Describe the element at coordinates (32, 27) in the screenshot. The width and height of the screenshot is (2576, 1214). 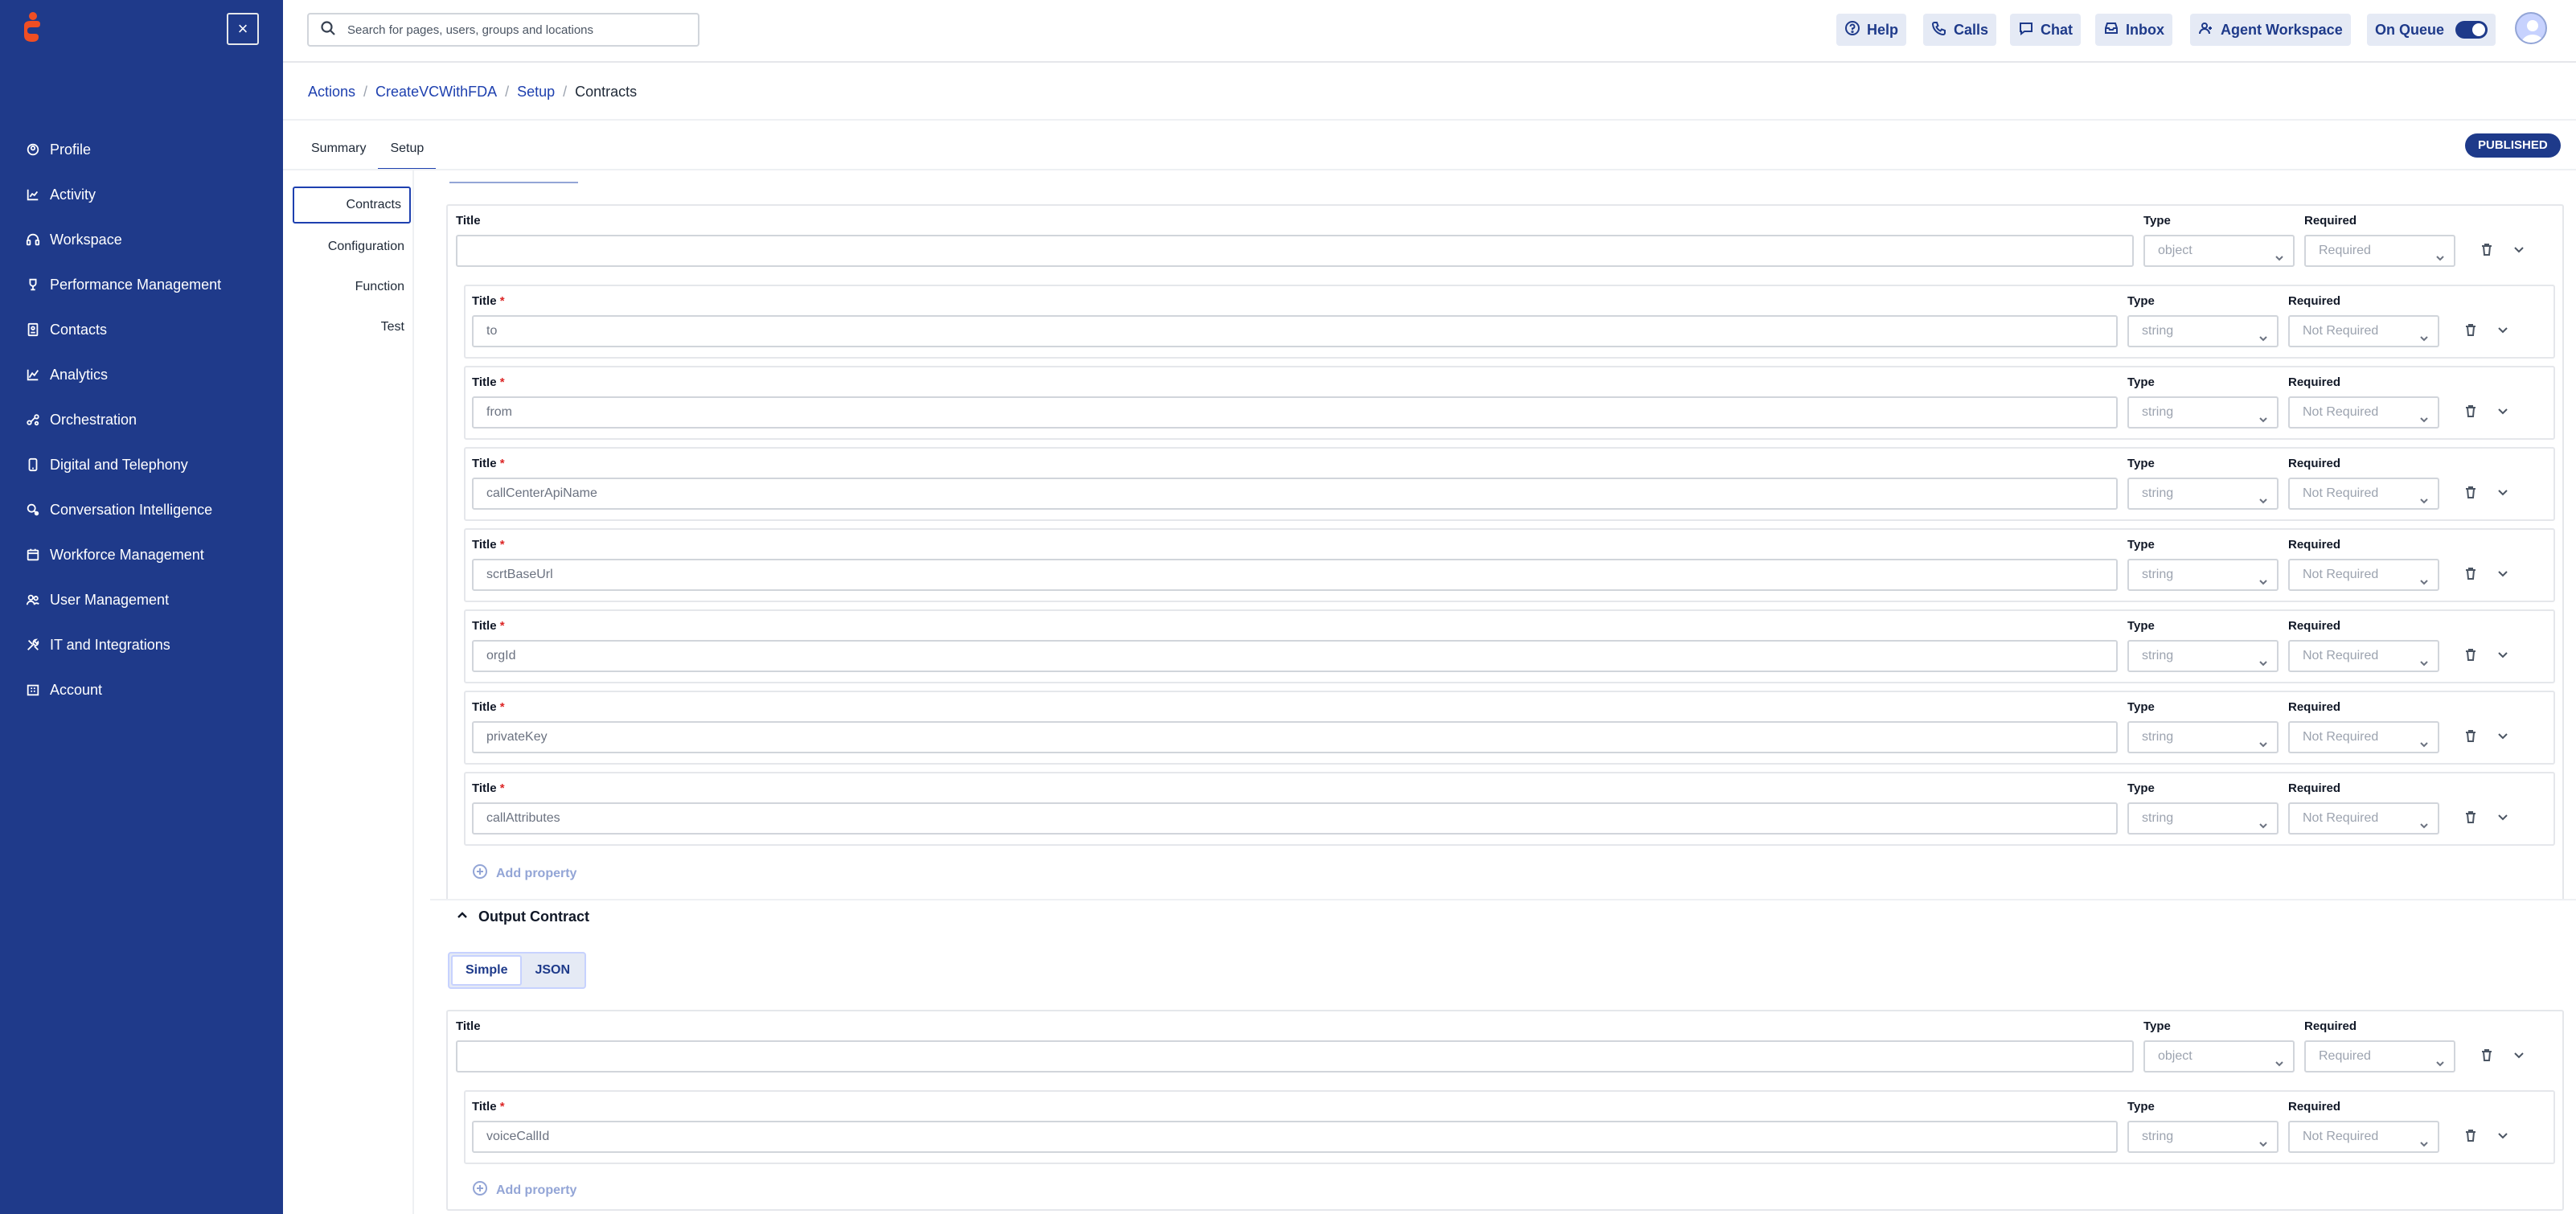
I see `genesys-logo` at that location.